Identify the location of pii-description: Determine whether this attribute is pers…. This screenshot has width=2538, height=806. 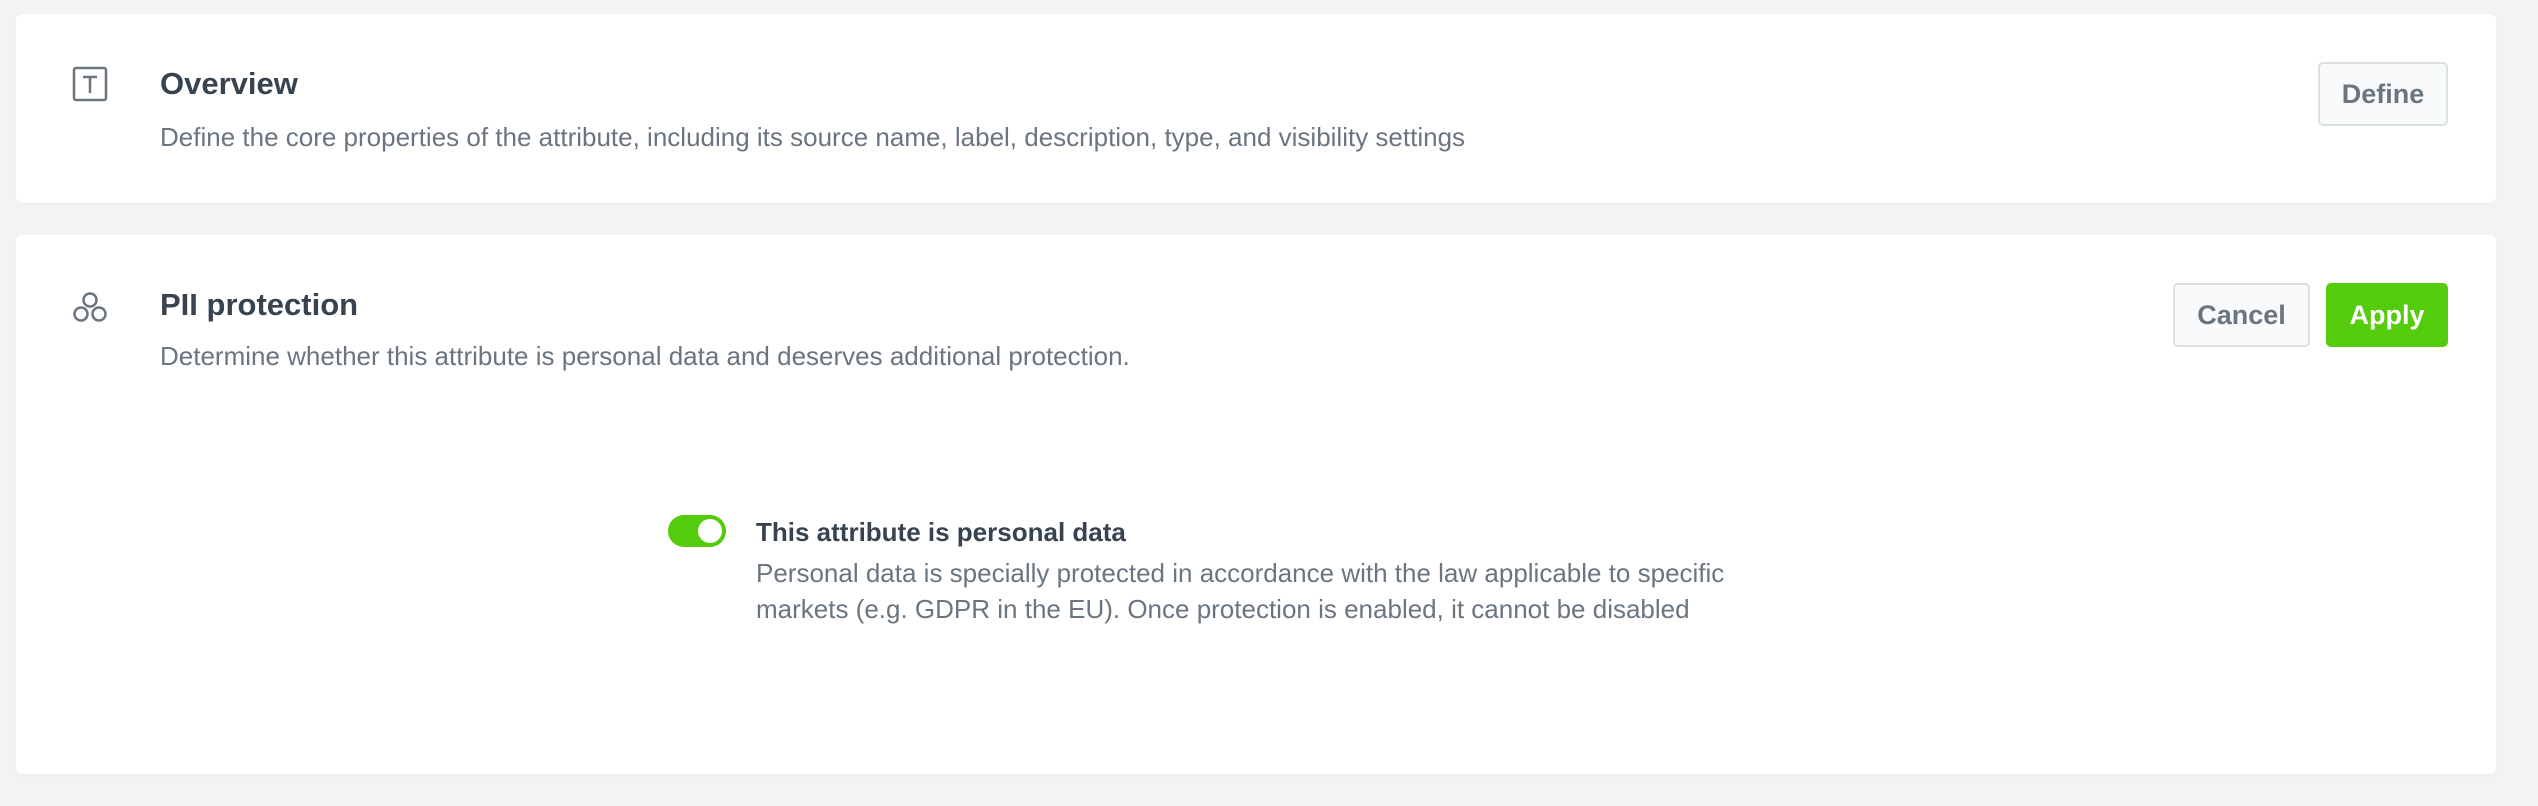
(645, 356).